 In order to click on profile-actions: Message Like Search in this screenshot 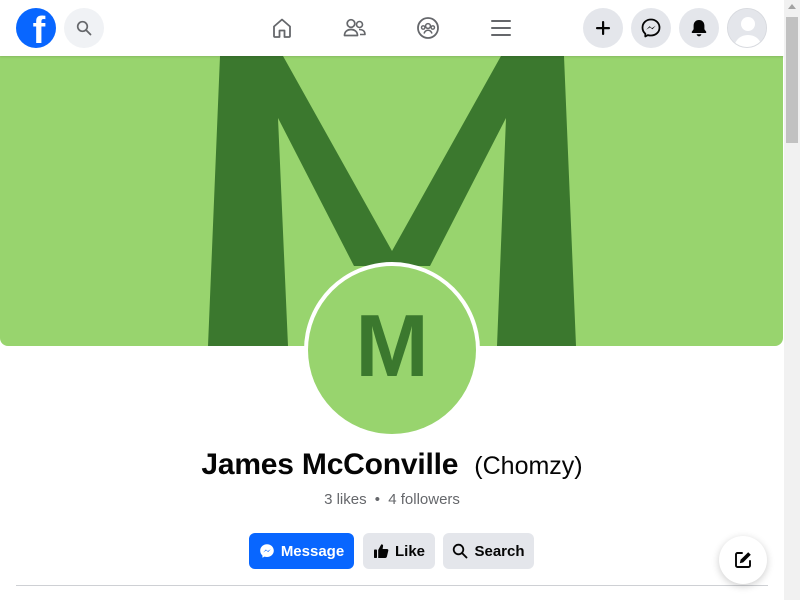, I will do `click(392, 551)`.